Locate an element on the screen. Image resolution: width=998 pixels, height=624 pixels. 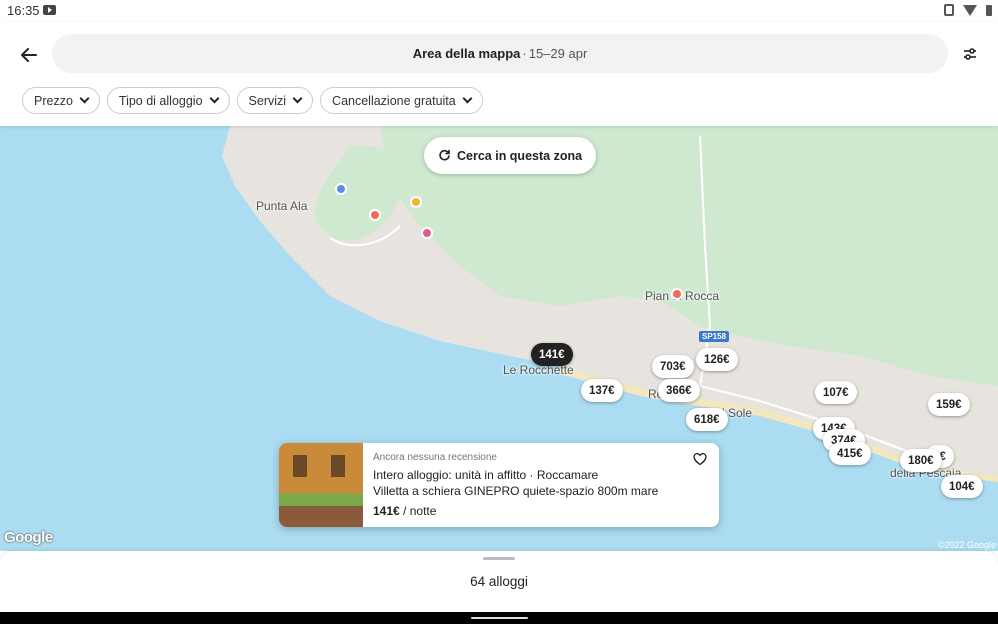
arrow-left-icon is located at coordinates (29, 55).